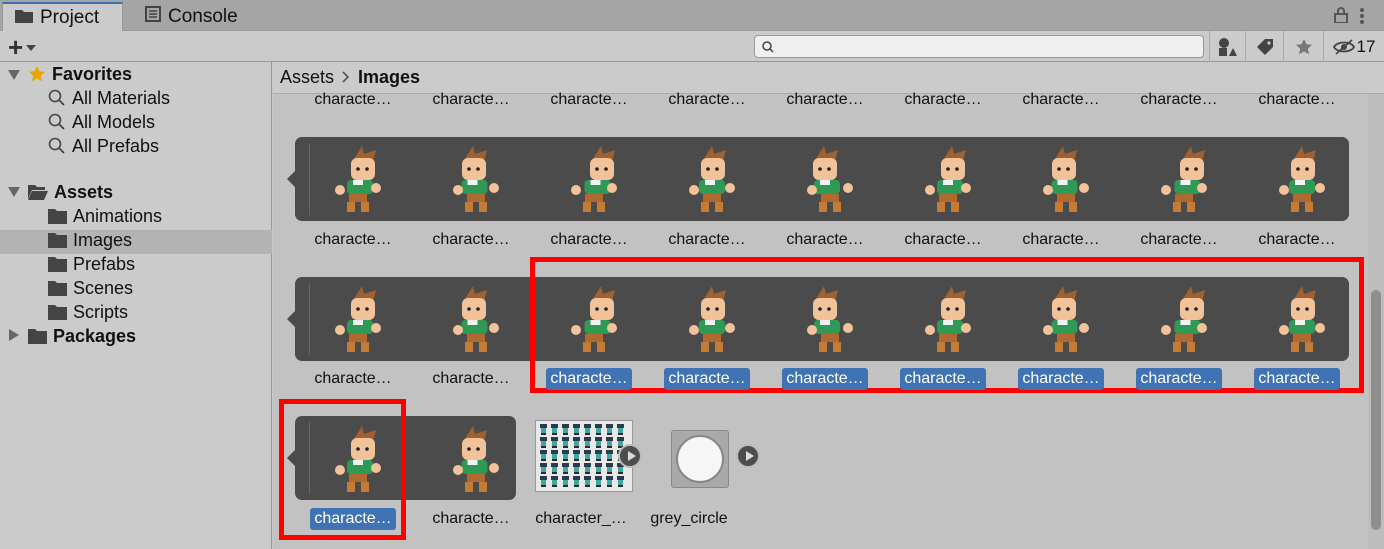  What do you see at coordinates (70, 17) in the screenshot?
I see `tab-project-label: Project` at bounding box center [70, 17].